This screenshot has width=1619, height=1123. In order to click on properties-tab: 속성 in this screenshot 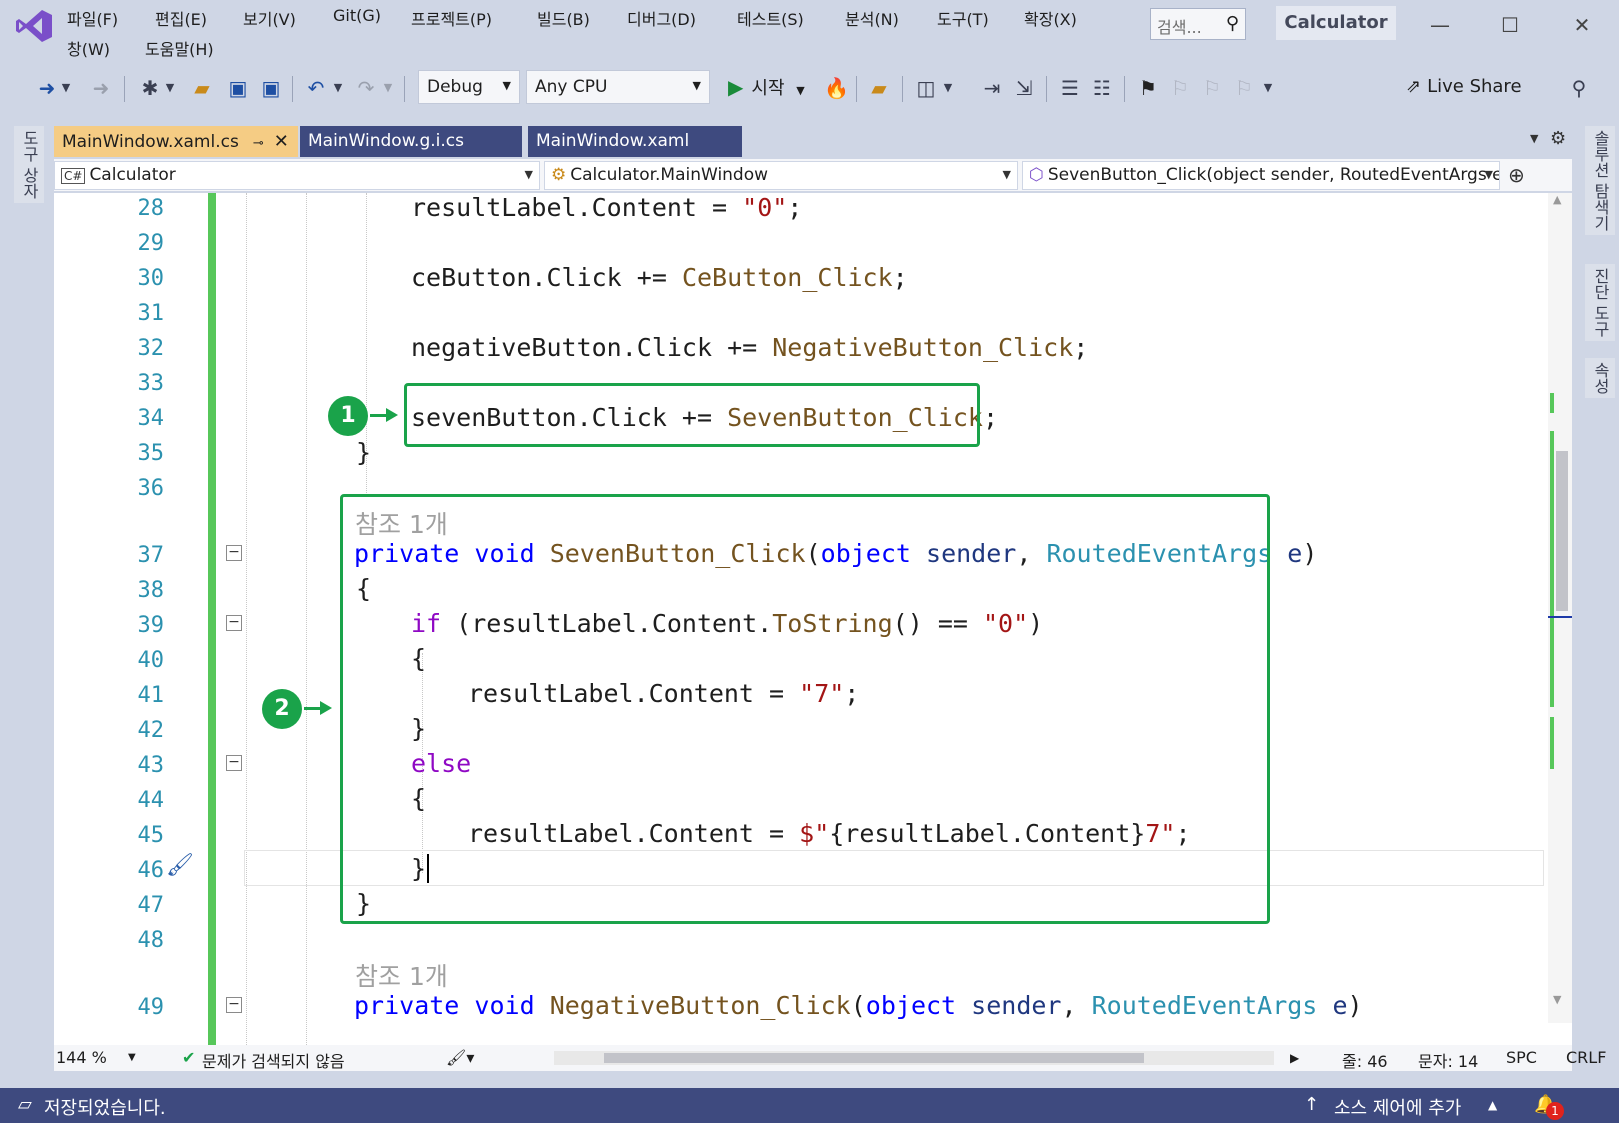, I will do `click(1600, 378)`.